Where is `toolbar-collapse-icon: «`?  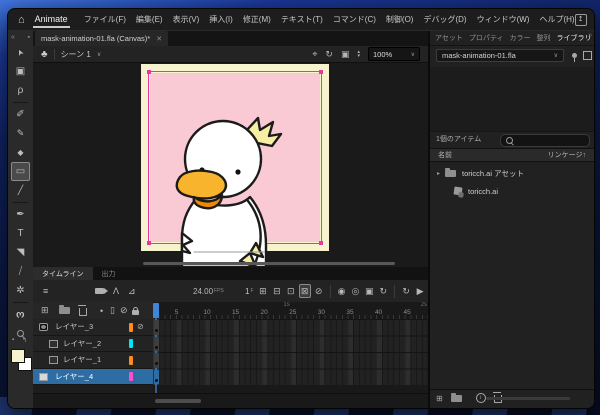
toolbar-collapse-icon: « is located at coordinates (13, 37).